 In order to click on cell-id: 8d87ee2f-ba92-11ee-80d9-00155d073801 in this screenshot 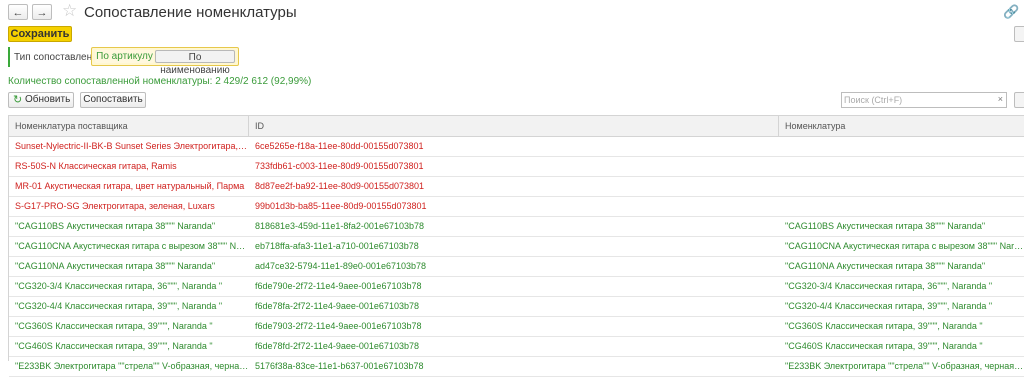, I will do `click(339, 186)`.